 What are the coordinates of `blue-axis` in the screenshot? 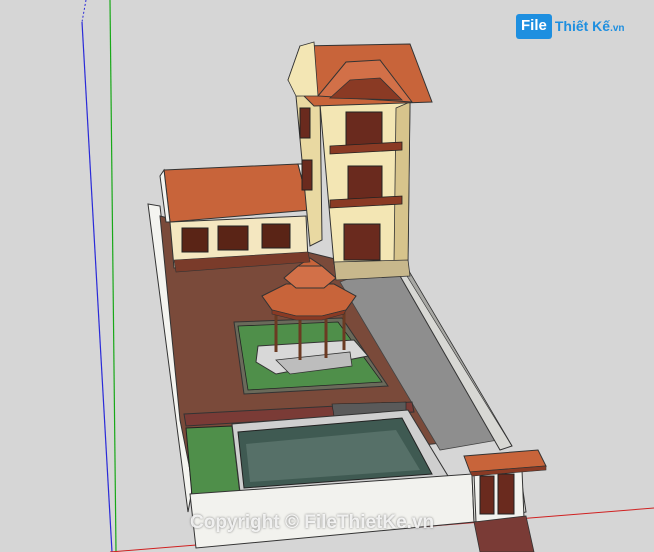 It's located at (97, 286).